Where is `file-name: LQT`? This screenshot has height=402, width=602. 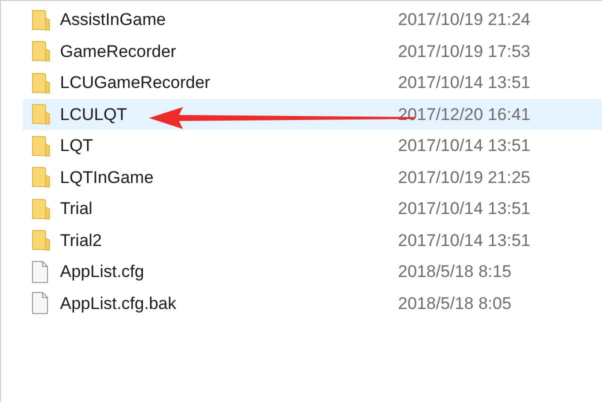 file-name: LQT is located at coordinates (77, 146).